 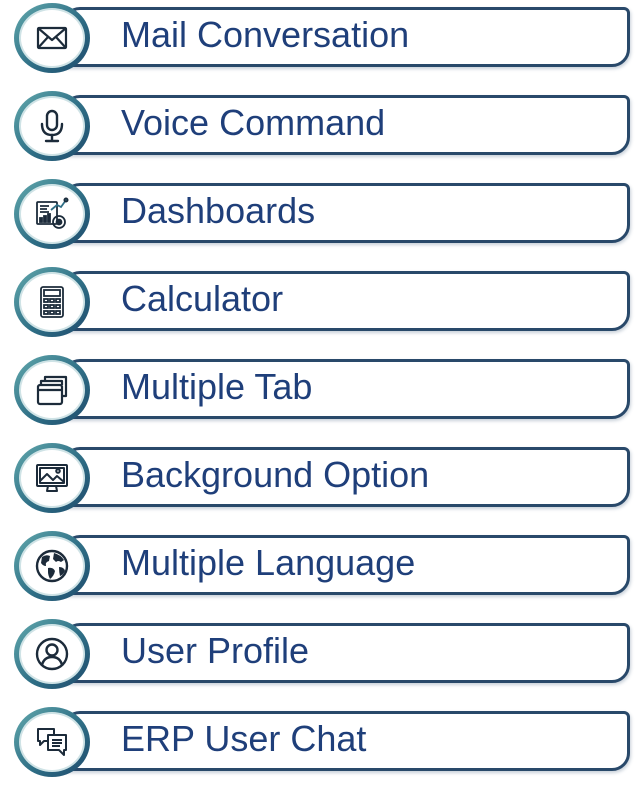 I want to click on feature-item-background-option: Background Option, so click(x=319, y=479).